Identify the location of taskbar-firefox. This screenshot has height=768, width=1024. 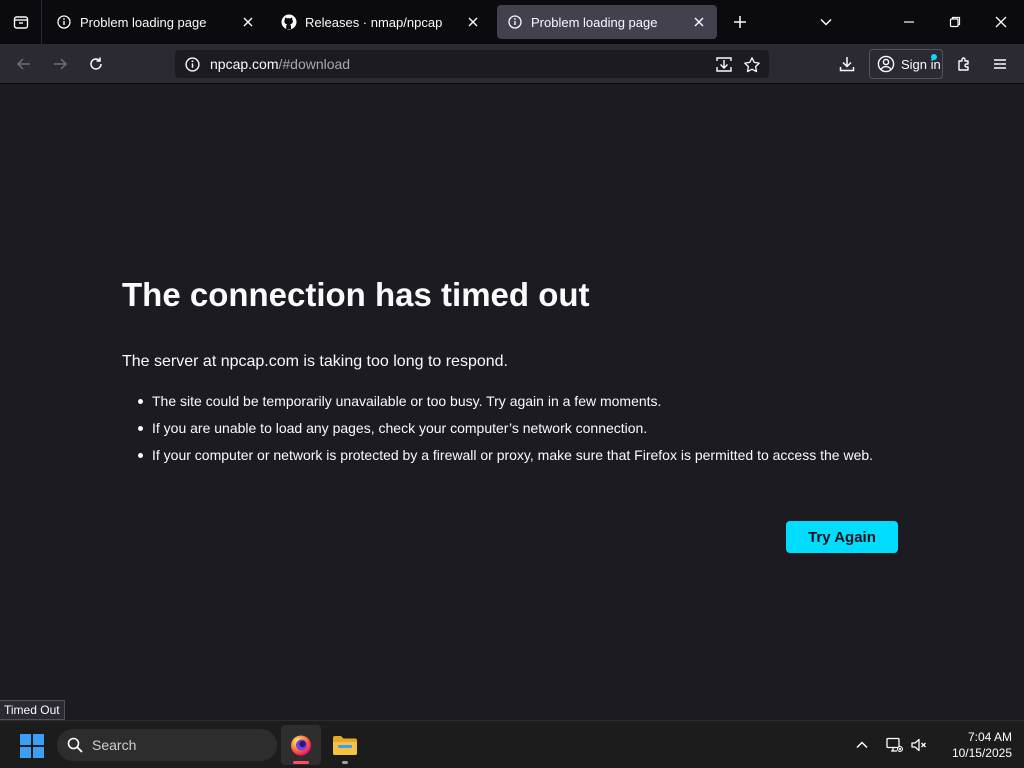
(301, 745).